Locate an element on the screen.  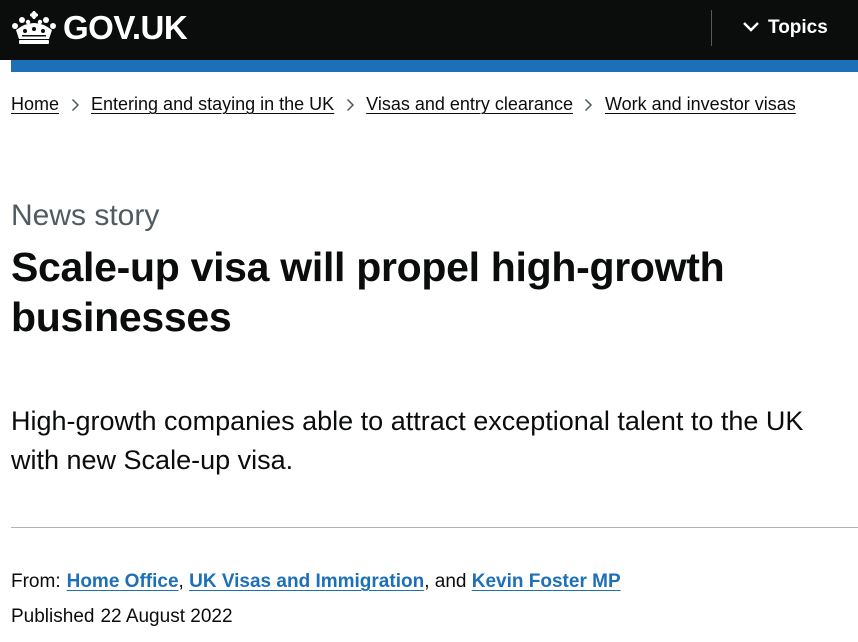
person-link-kevin-foster: Kevin Foster MP is located at coordinates (546, 581).